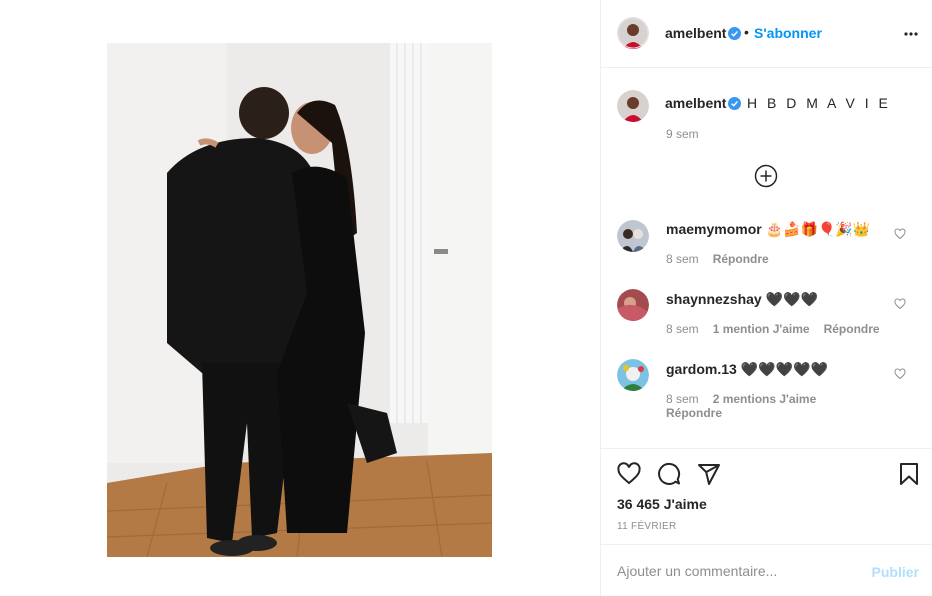 The width and height of the screenshot is (932, 596). What do you see at coordinates (669, 474) in the screenshot?
I see `comment-icon` at bounding box center [669, 474].